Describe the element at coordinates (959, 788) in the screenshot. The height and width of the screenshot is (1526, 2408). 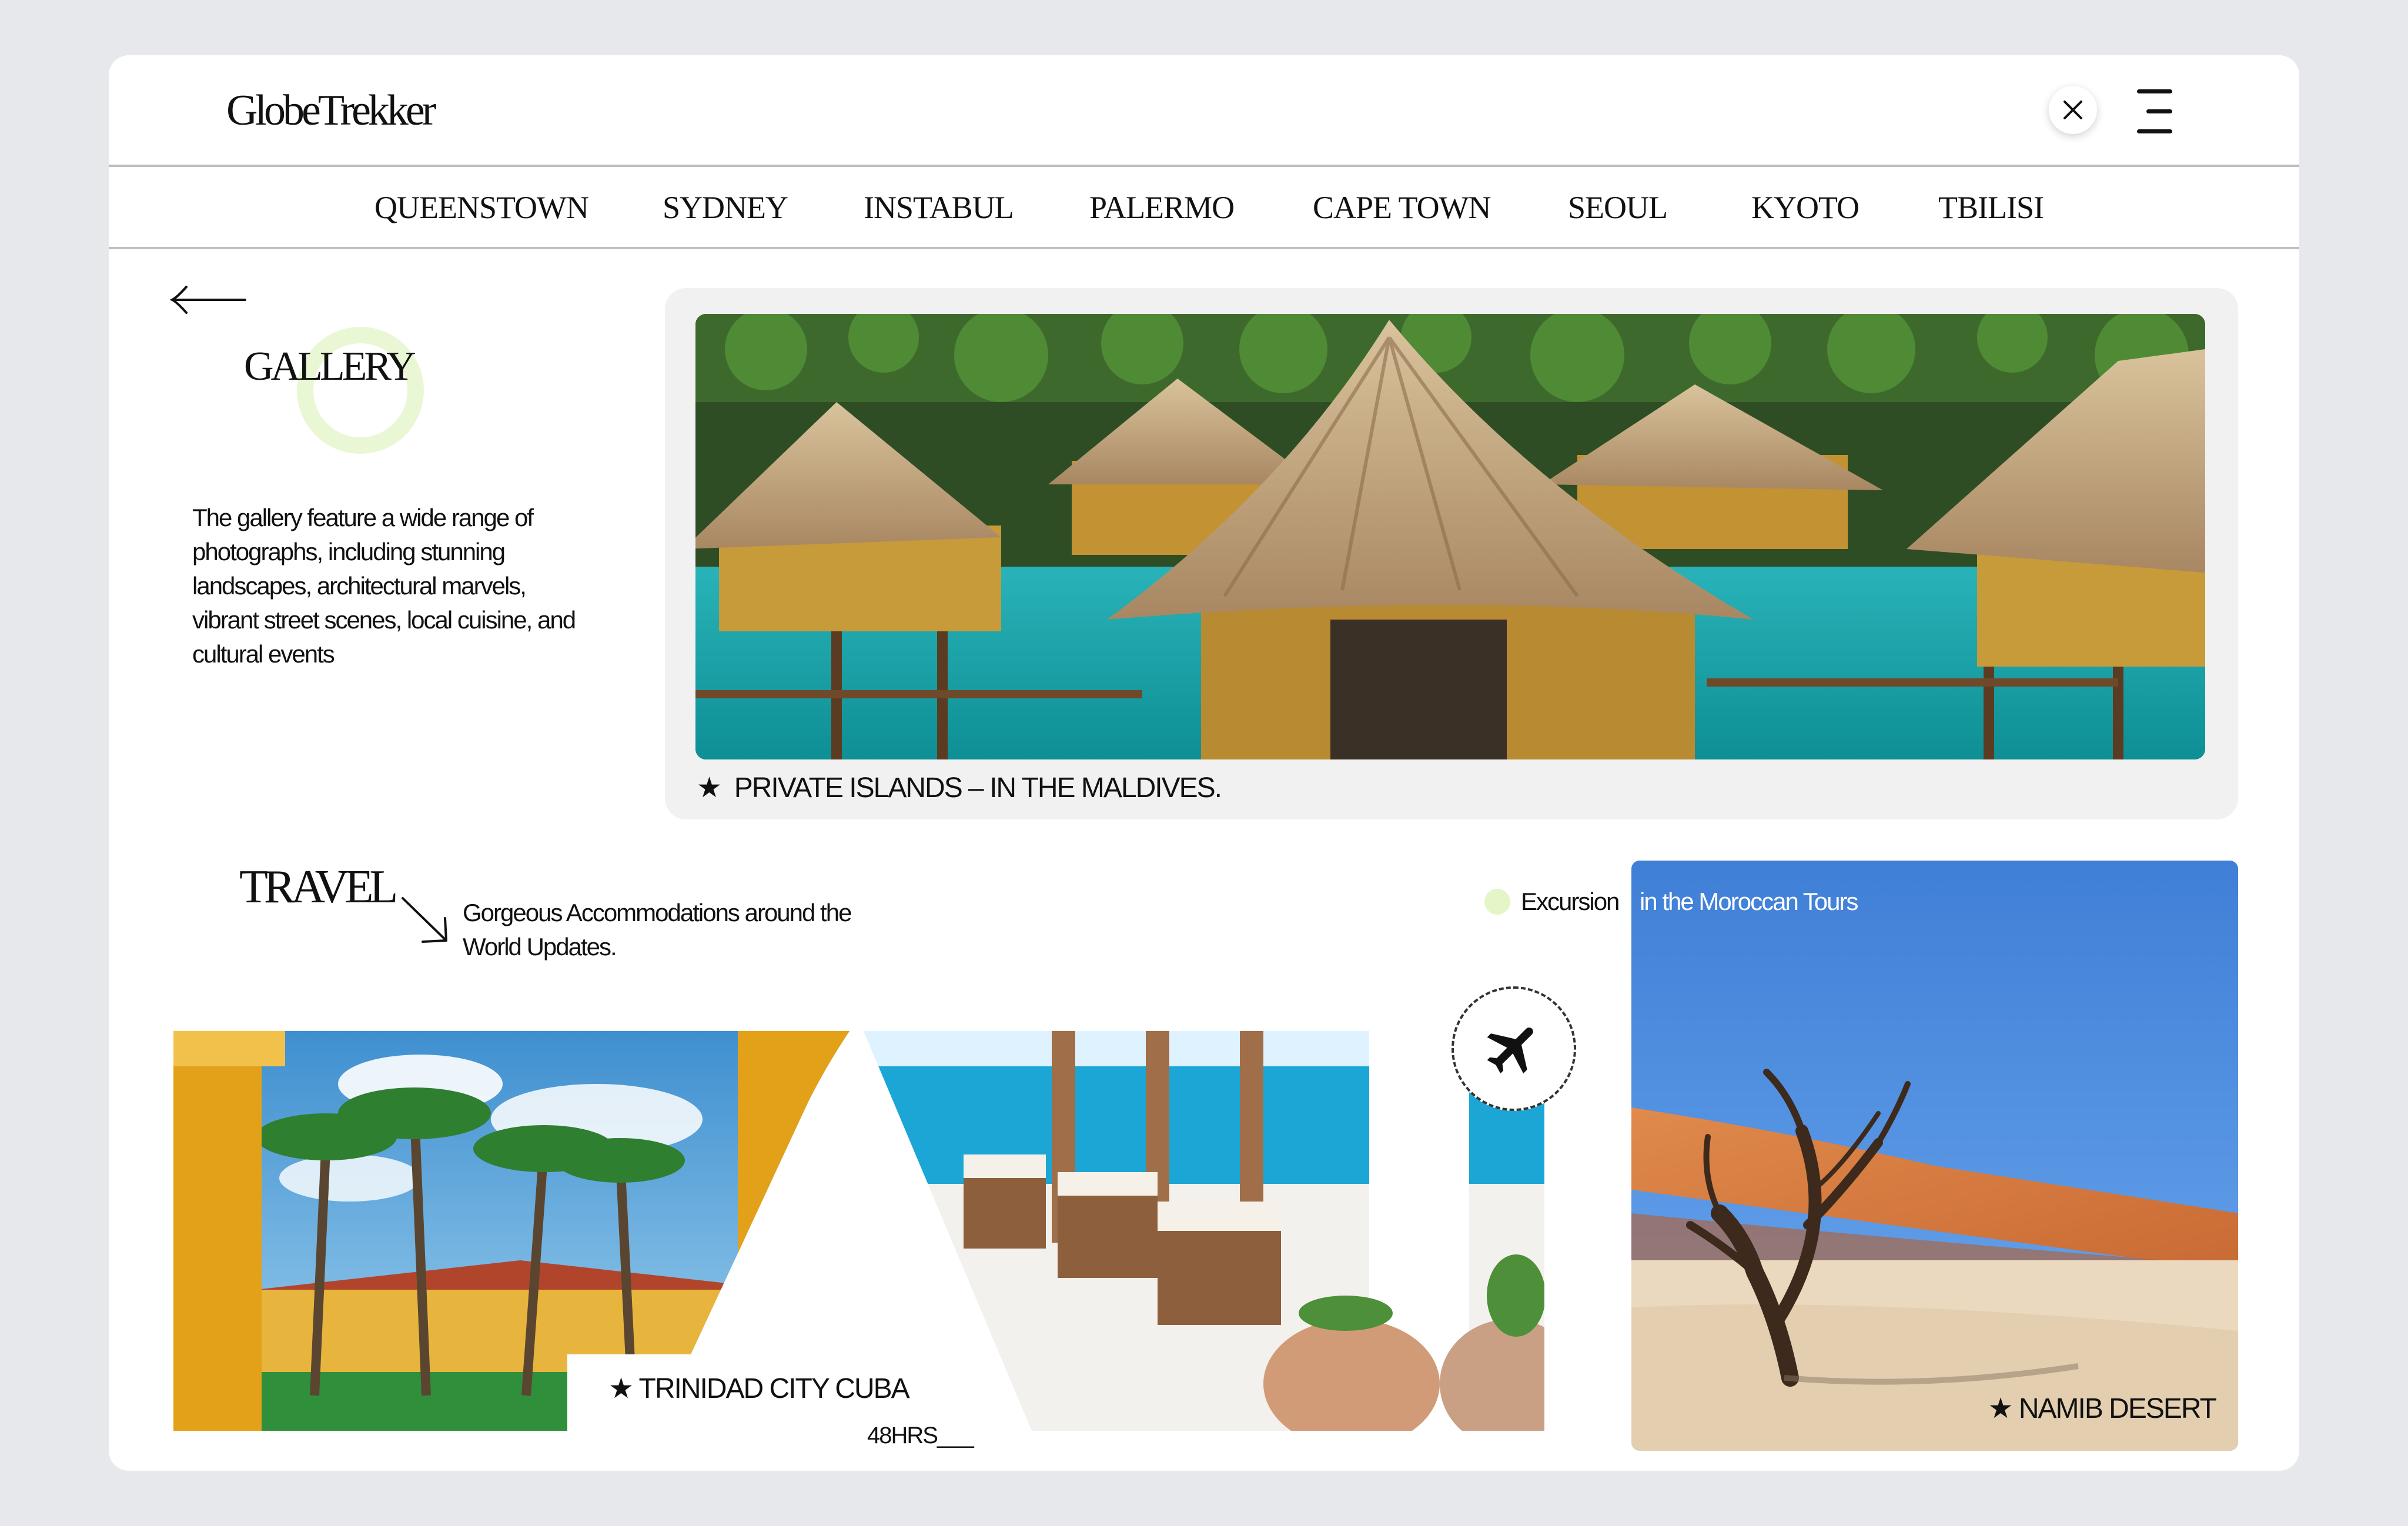
I see `hero-caption: ★ PRIVATE ISLANDS – IN THE MALDIVES.` at that location.